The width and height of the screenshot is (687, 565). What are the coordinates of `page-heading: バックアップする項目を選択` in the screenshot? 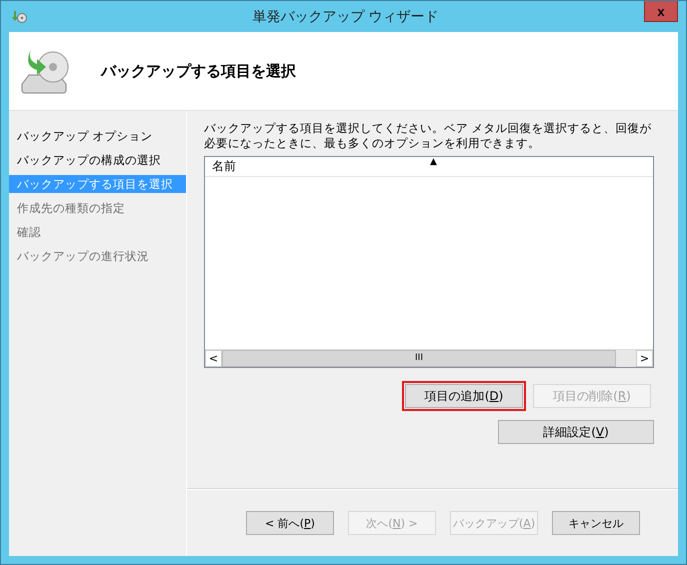 It's located at (198, 71).